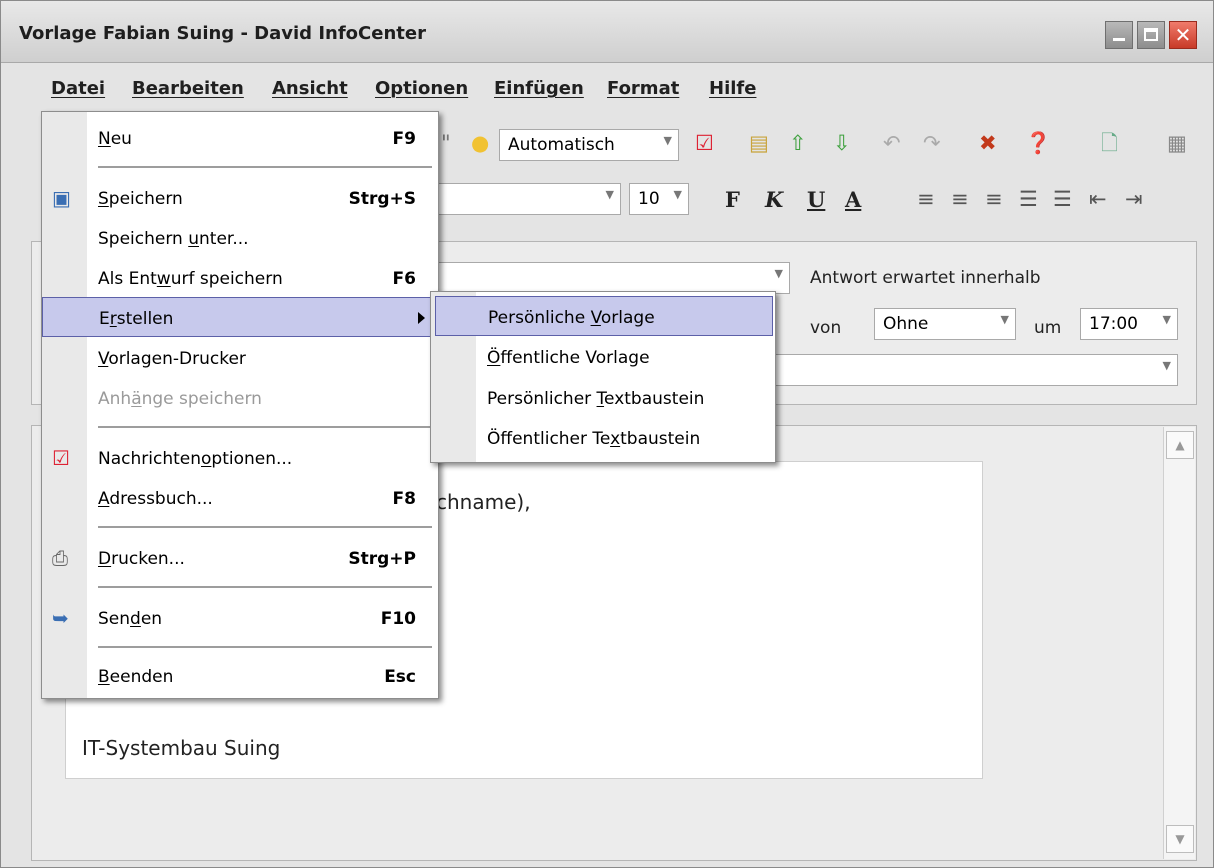 This screenshot has width=1214, height=868. What do you see at coordinates (906, 324) in the screenshot?
I see `von-value: Ohne` at bounding box center [906, 324].